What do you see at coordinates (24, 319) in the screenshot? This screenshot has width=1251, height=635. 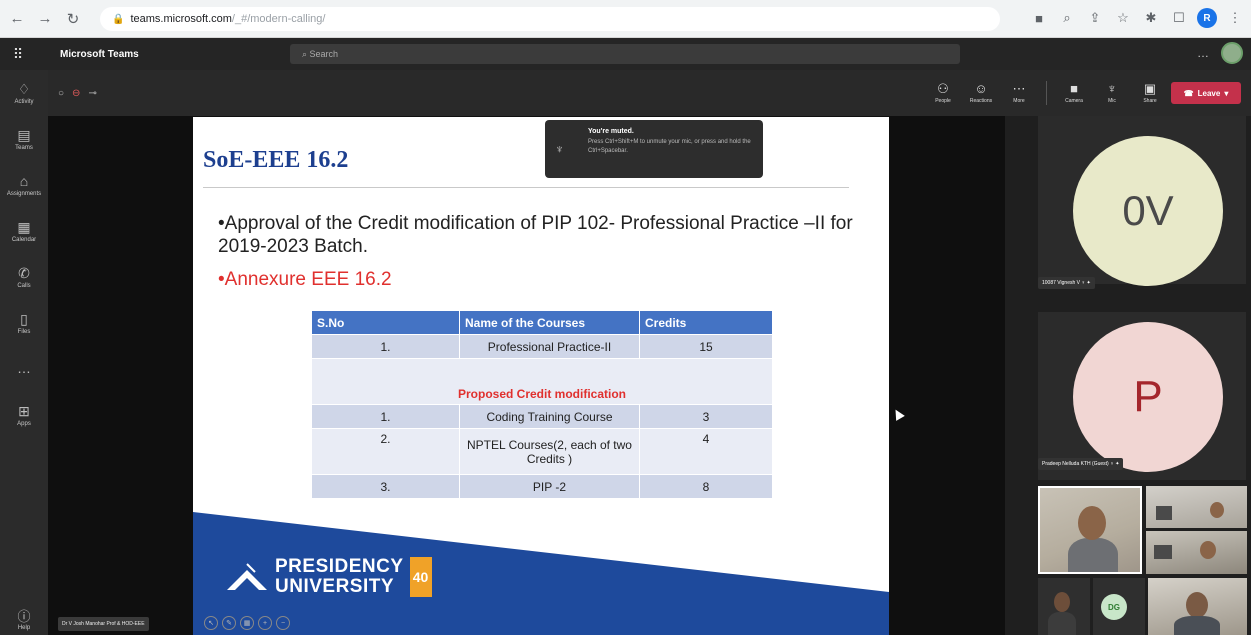 I see `file-icon: ▯` at bounding box center [24, 319].